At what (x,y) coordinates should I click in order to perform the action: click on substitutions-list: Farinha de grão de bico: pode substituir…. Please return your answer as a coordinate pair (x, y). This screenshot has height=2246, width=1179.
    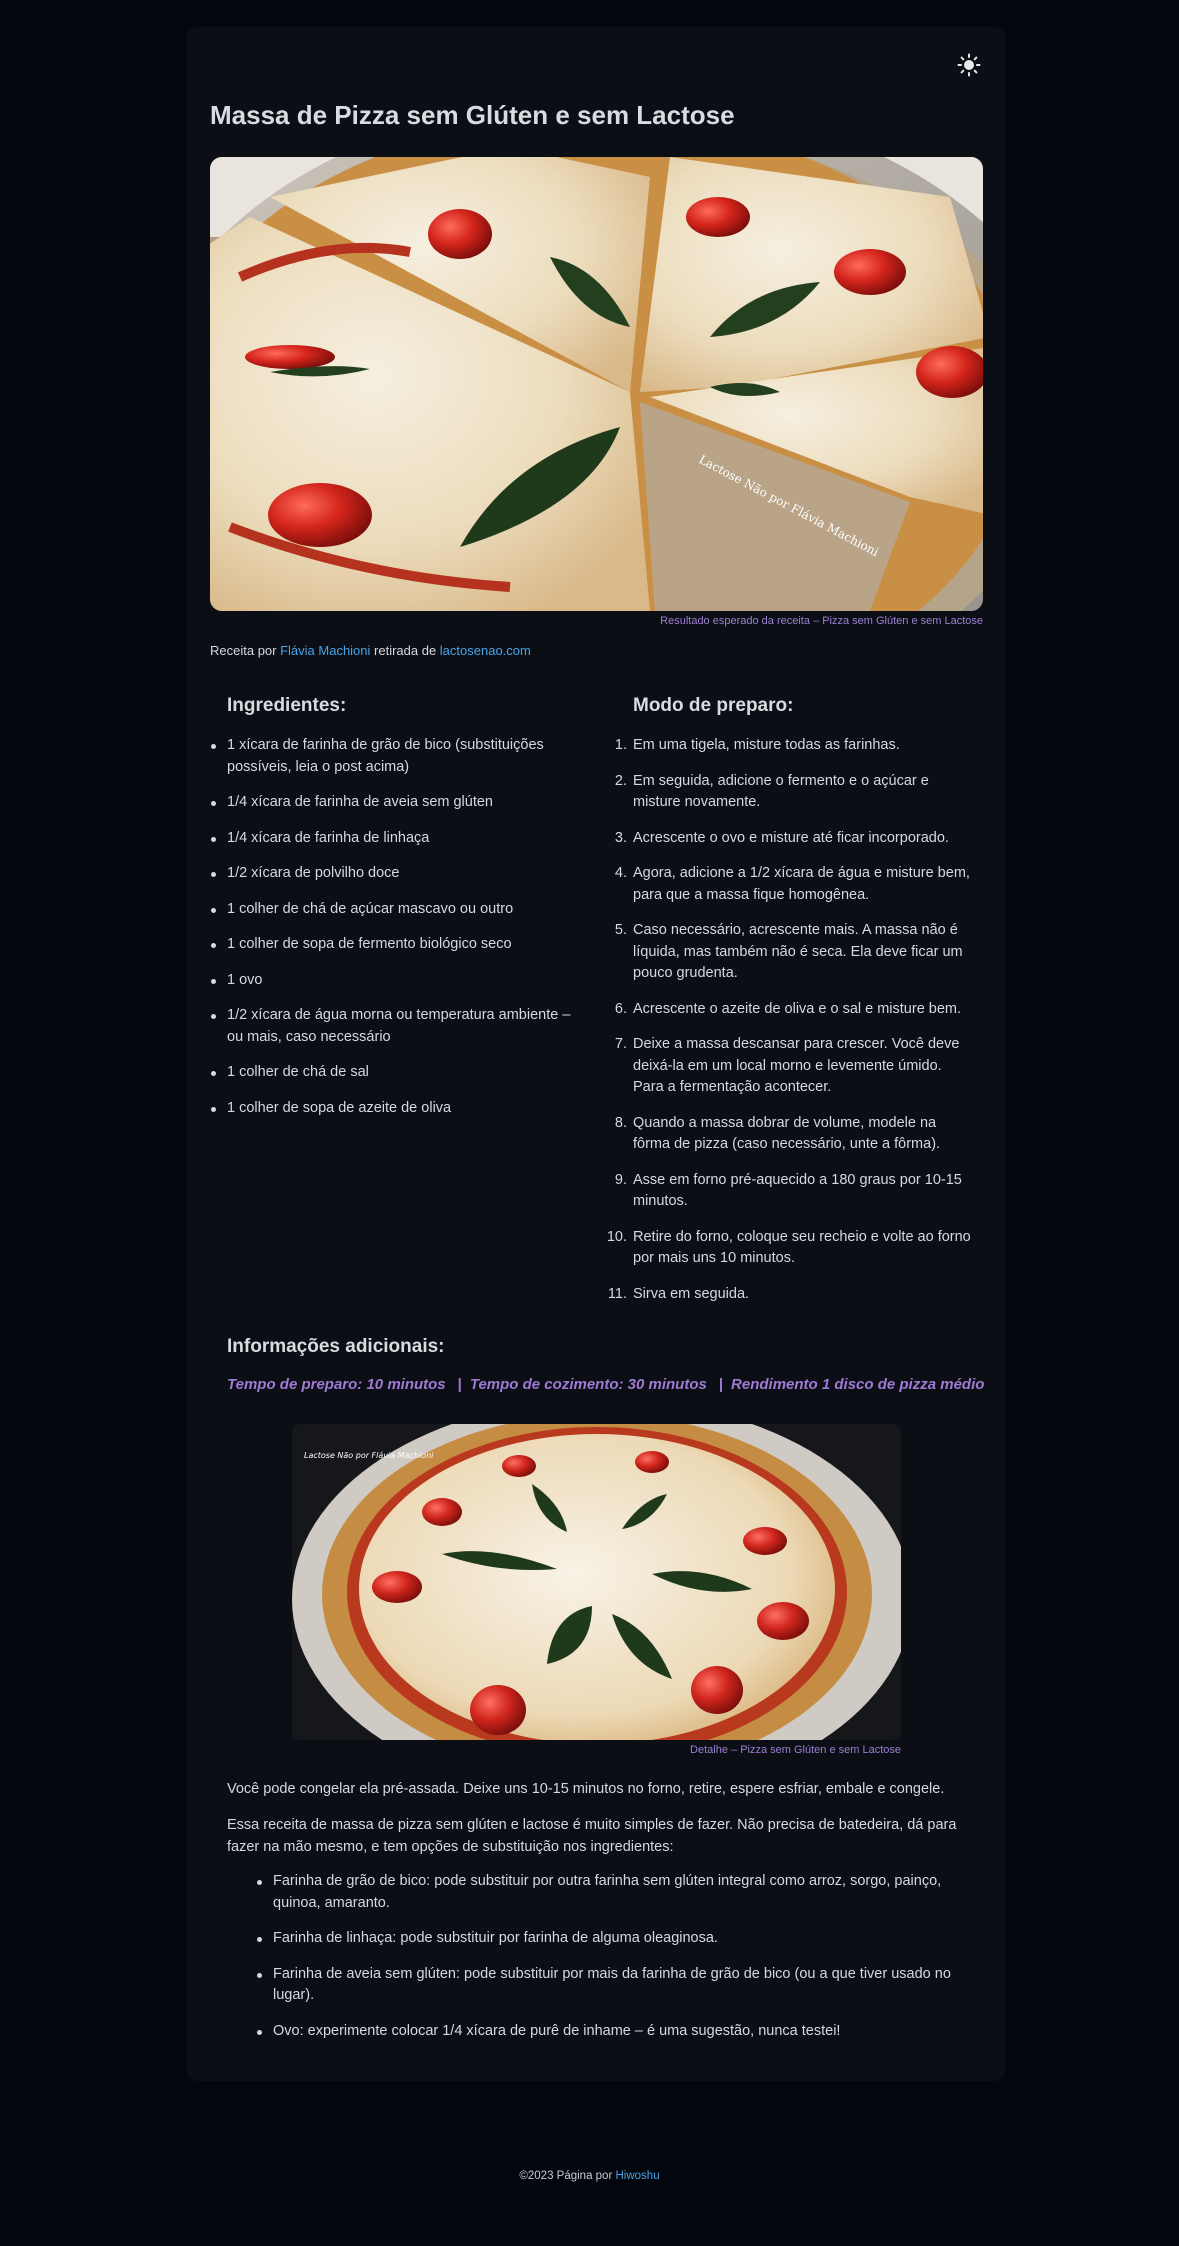
    Looking at the image, I should click on (612, 1963).